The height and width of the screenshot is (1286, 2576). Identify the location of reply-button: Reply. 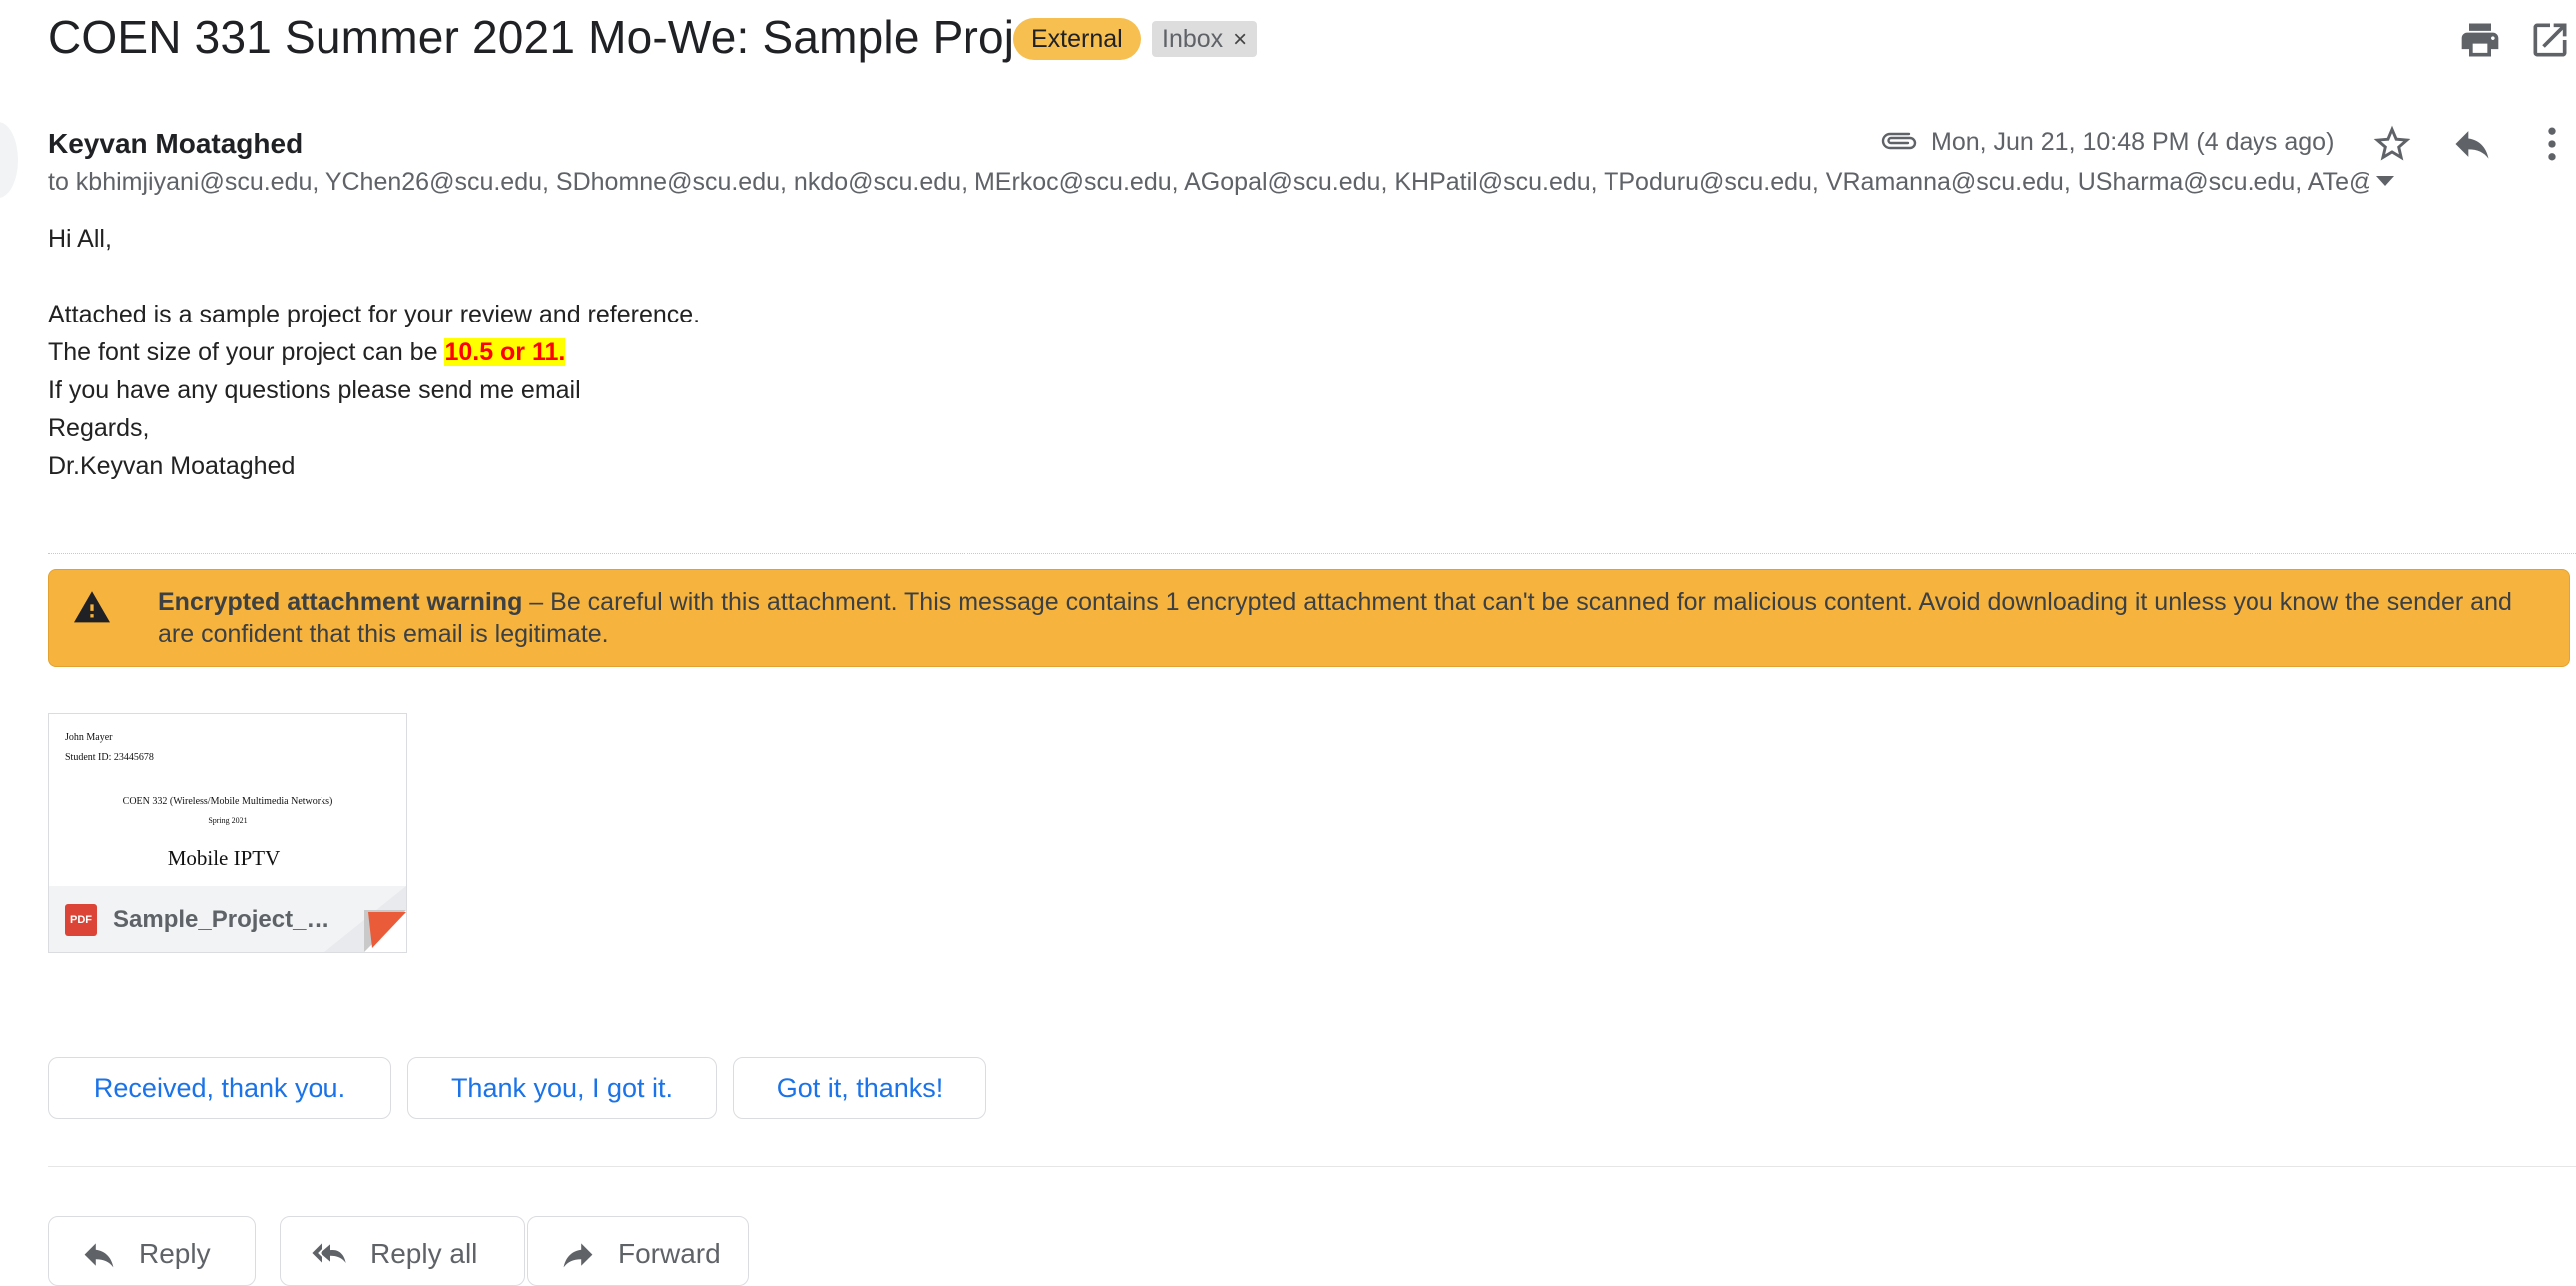
(152, 1251).